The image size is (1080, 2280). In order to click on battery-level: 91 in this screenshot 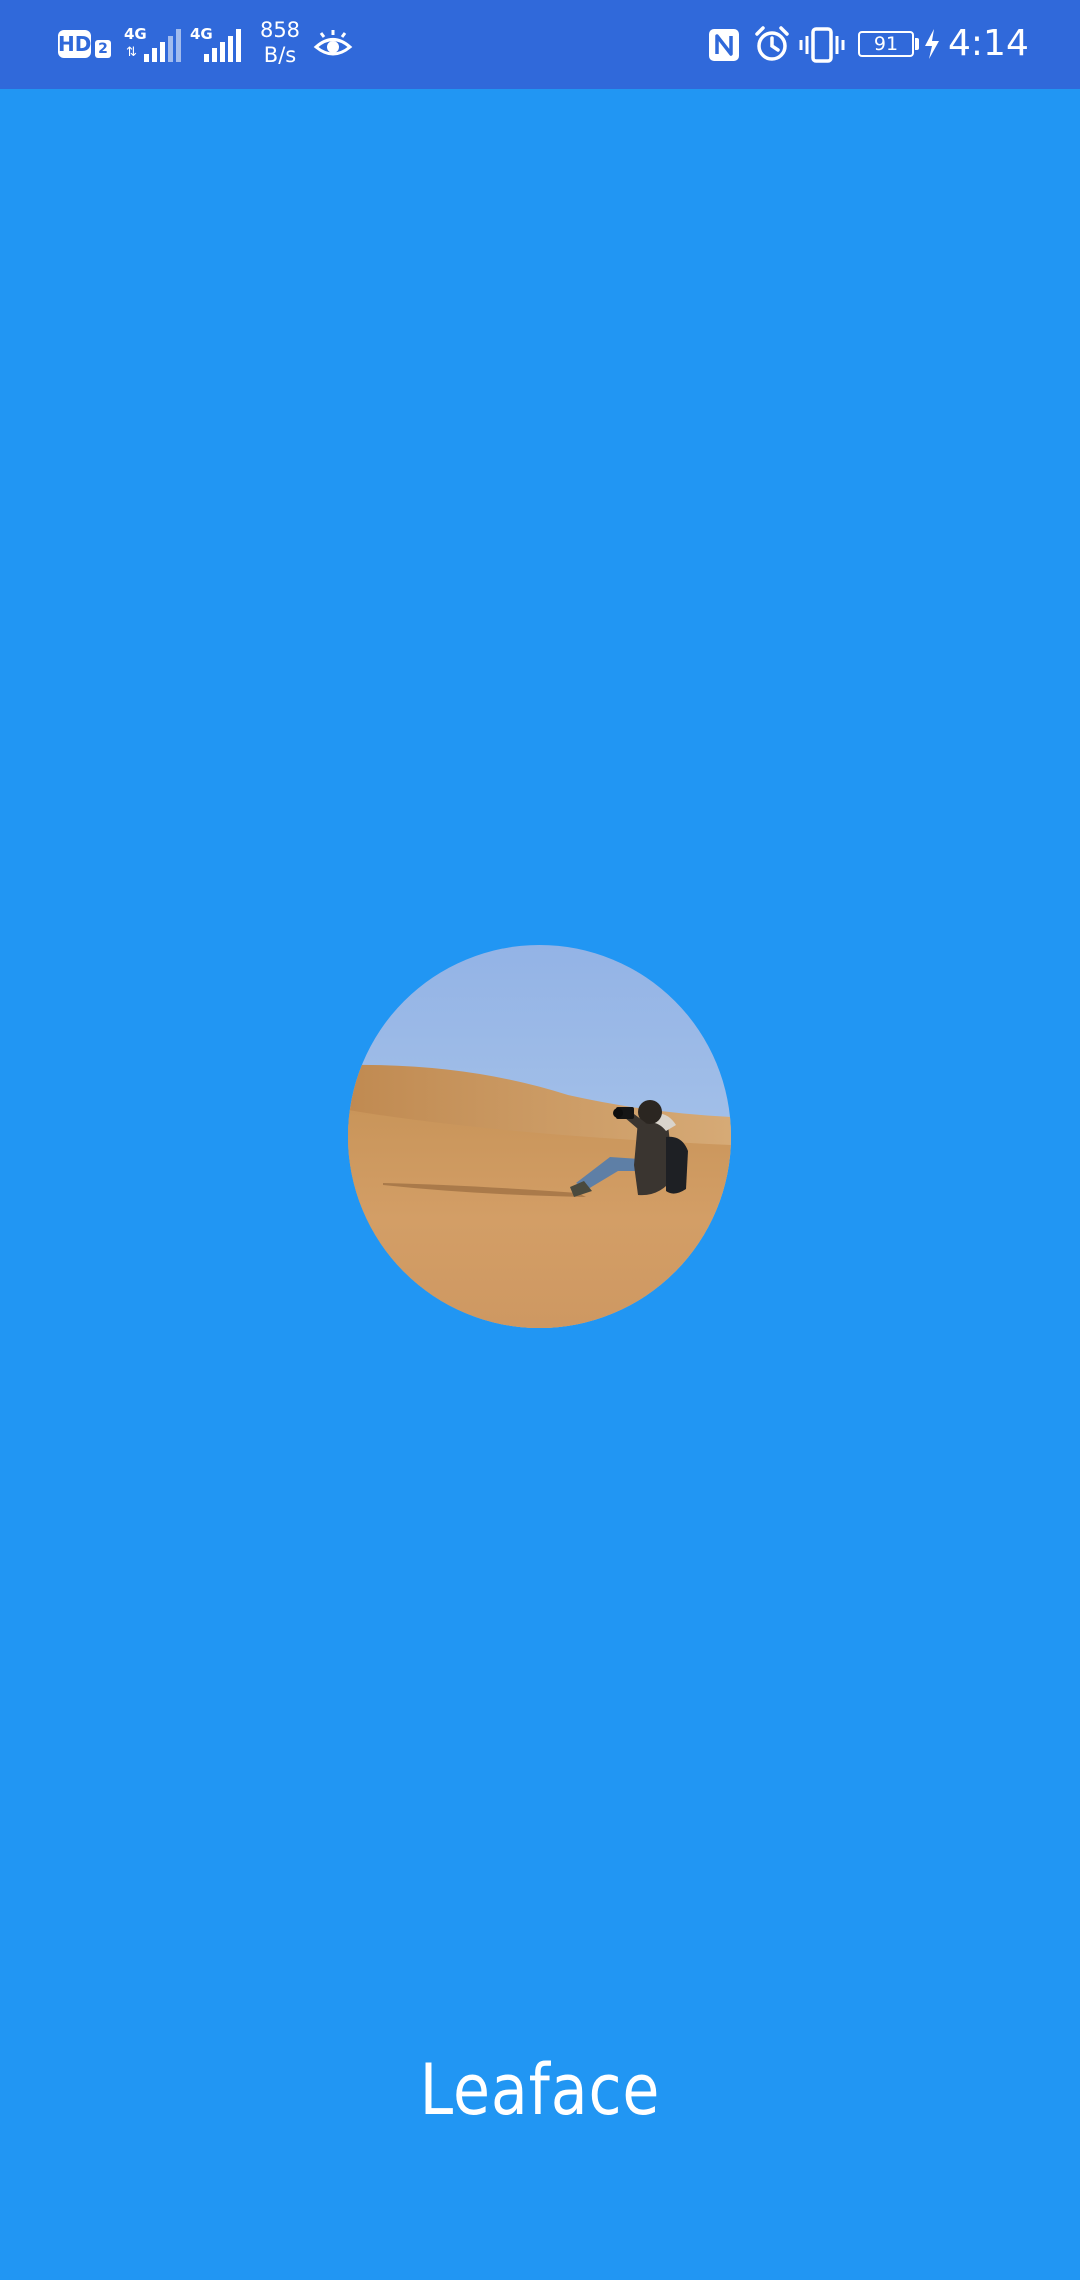, I will do `click(886, 44)`.